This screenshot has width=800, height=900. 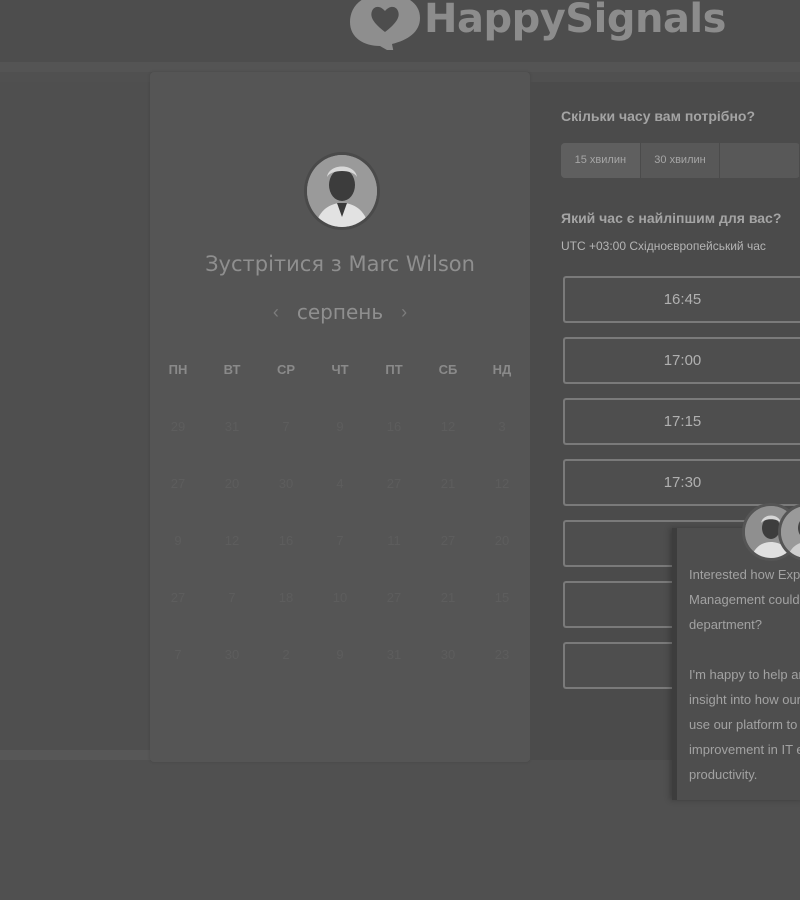 I want to click on time-slot: 16:45, so click(x=681, y=299).